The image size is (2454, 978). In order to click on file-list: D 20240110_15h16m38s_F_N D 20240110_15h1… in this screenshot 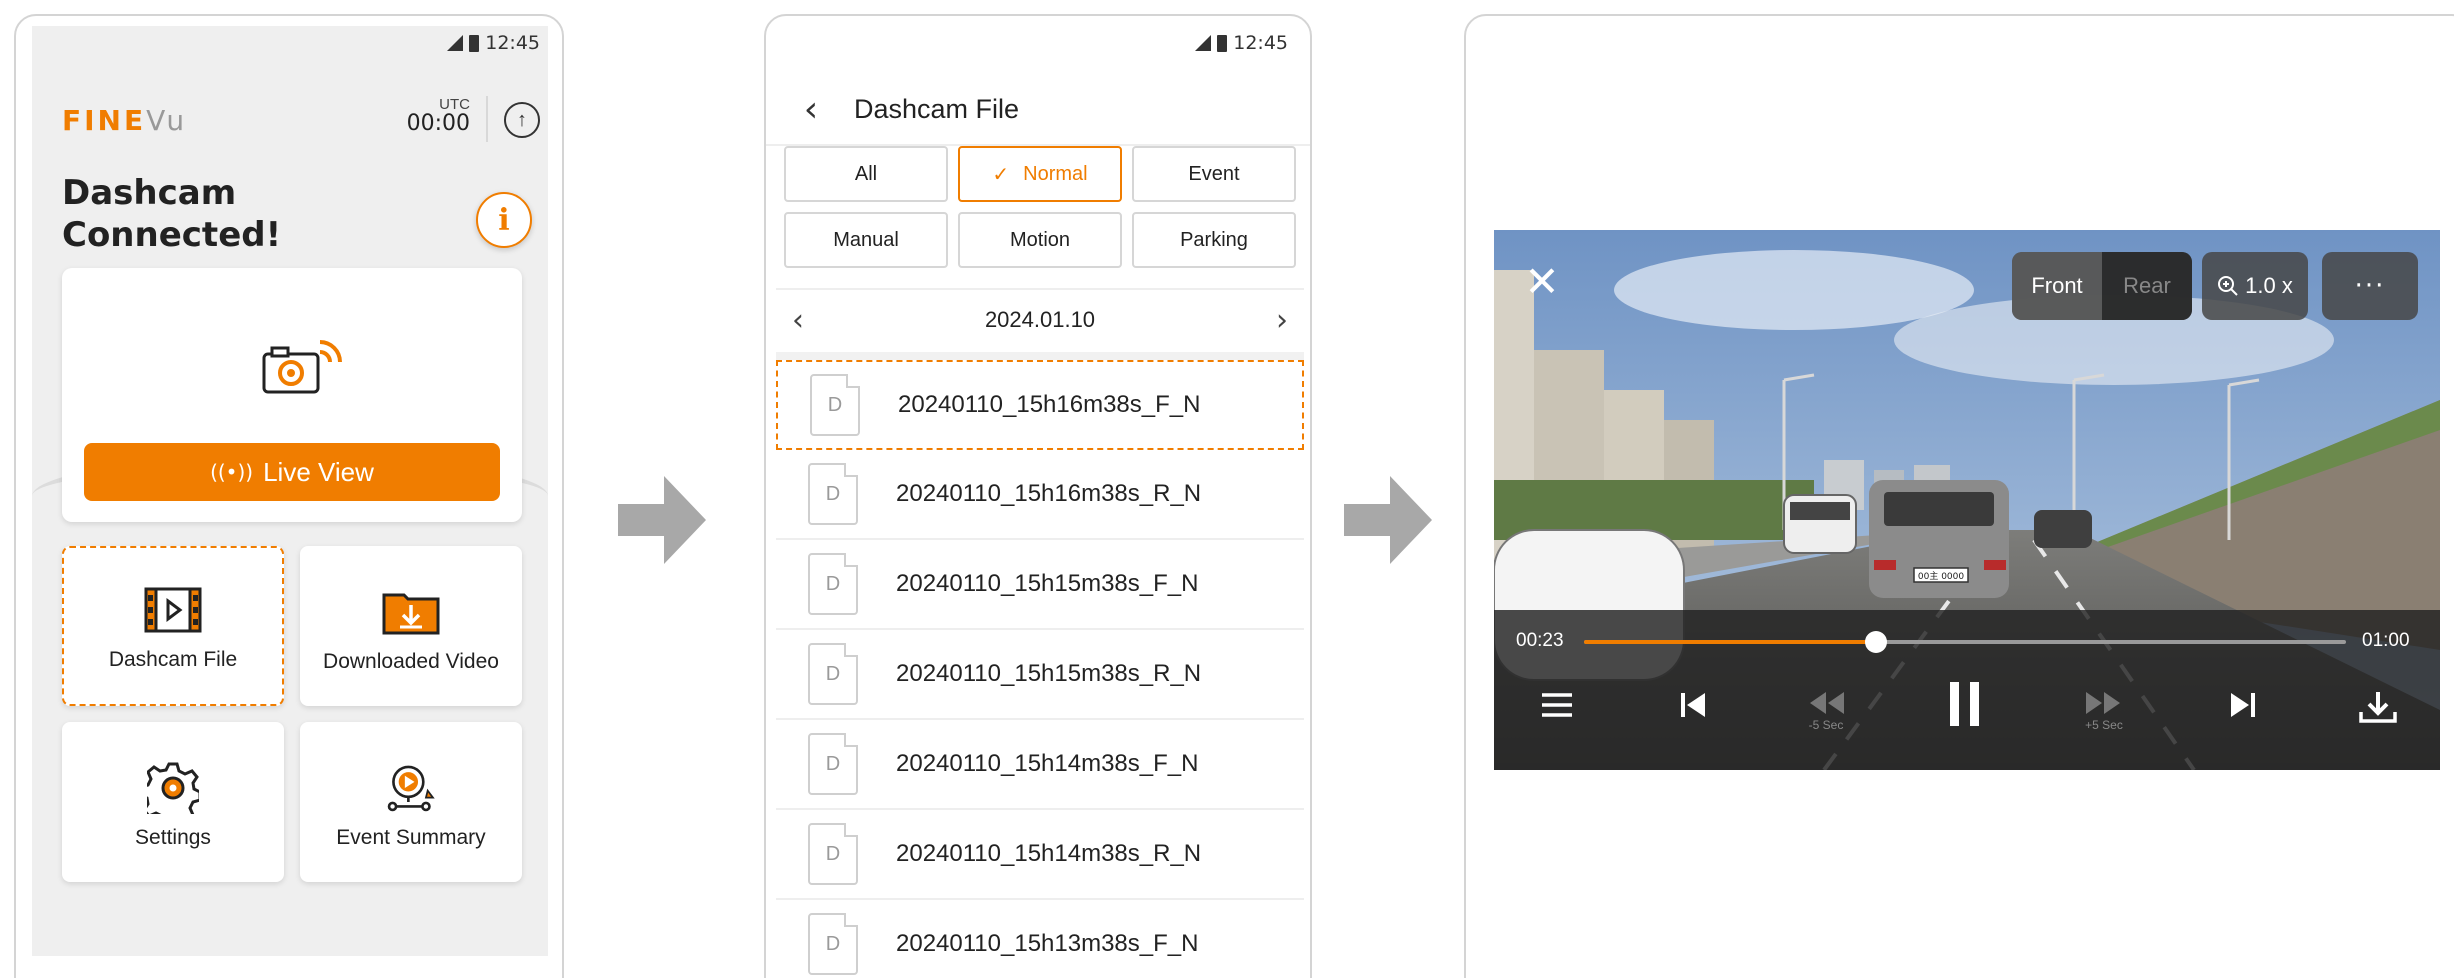, I will do `click(1040, 665)`.